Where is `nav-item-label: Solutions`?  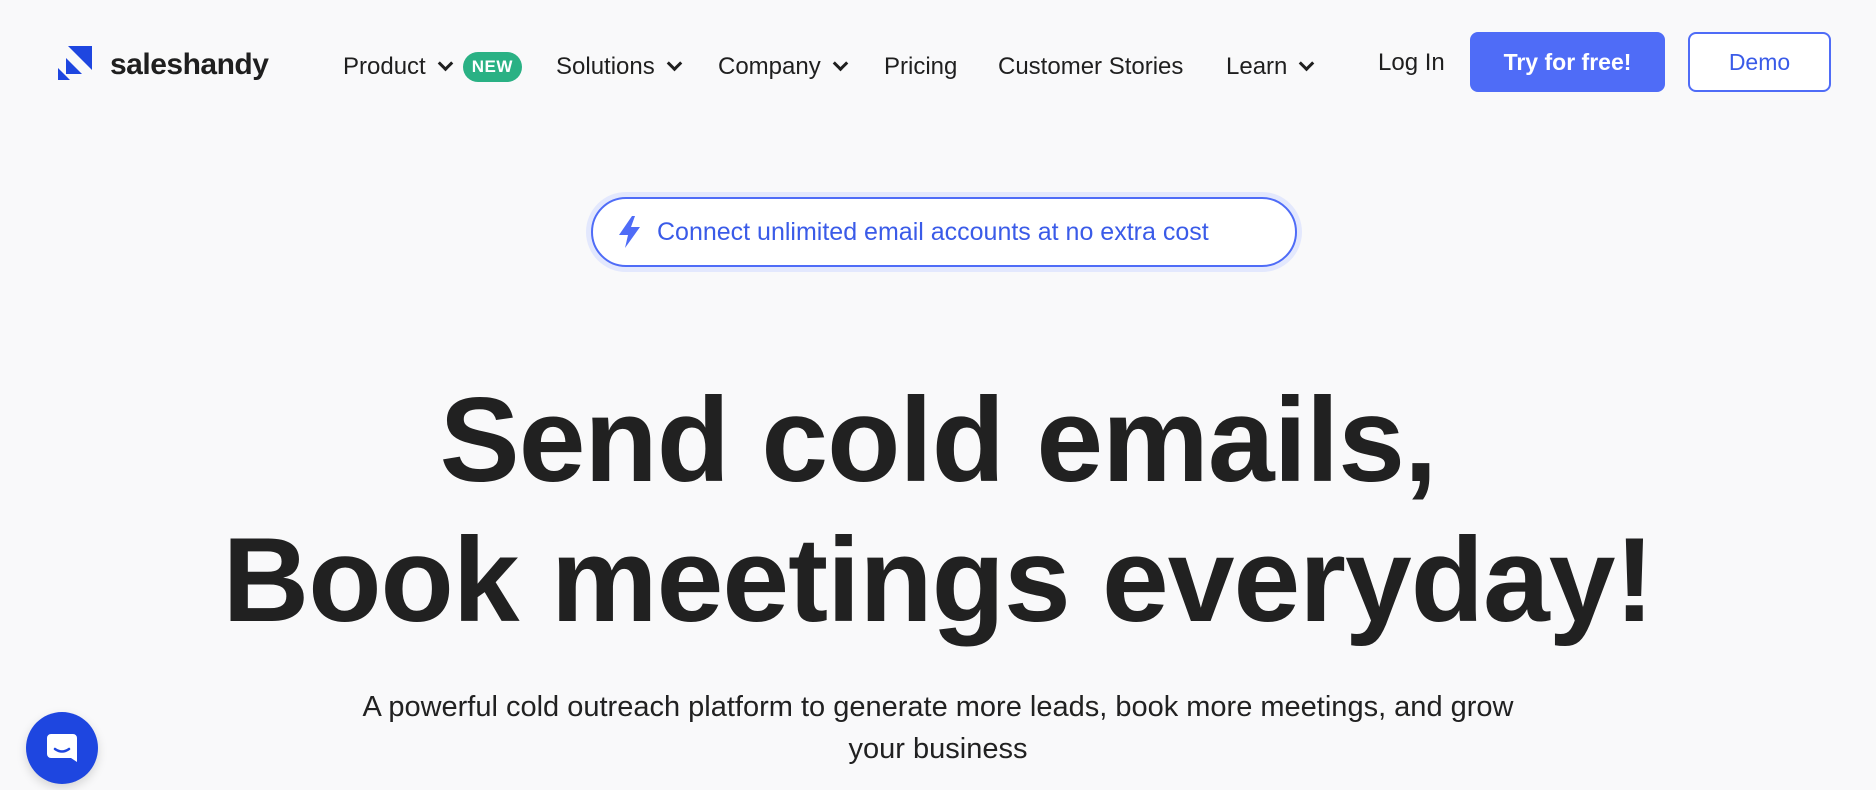
nav-item-label: Solutions is located at coordinates (605, 66).